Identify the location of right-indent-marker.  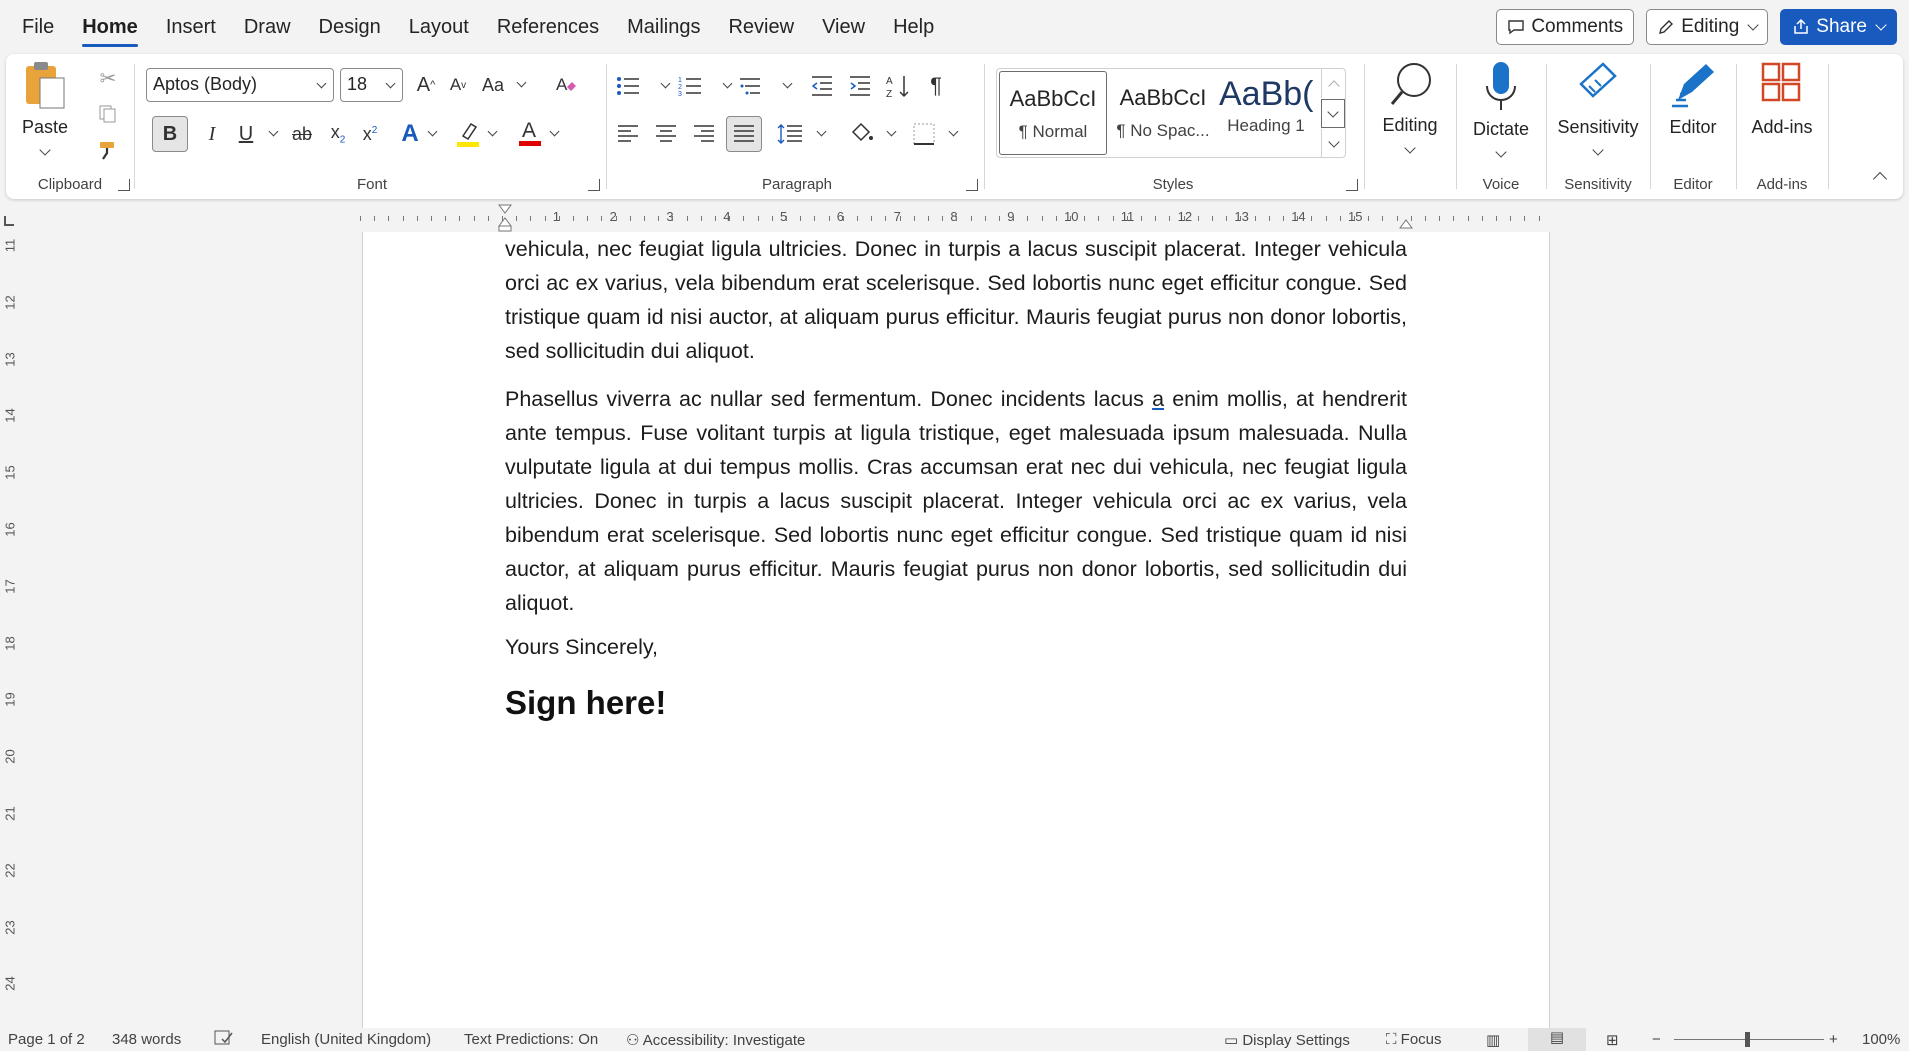
(1406, 223).